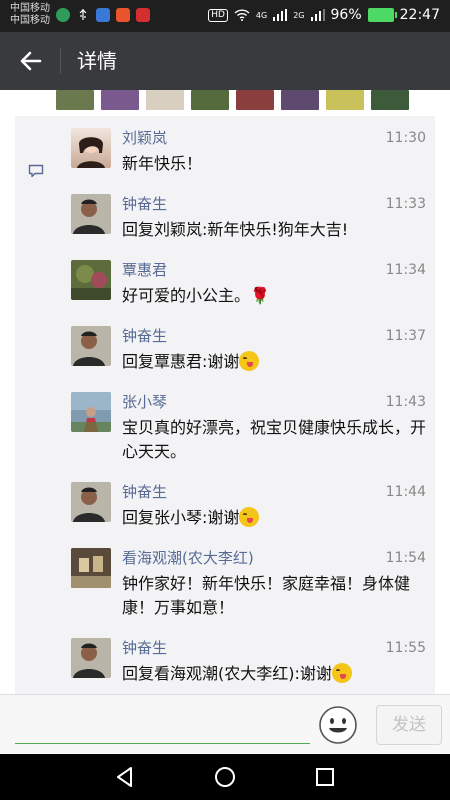 Image resolution: width=450 pixels, height=800 pixels. I want to click on comment-time: 11:33, so click(405, 204).